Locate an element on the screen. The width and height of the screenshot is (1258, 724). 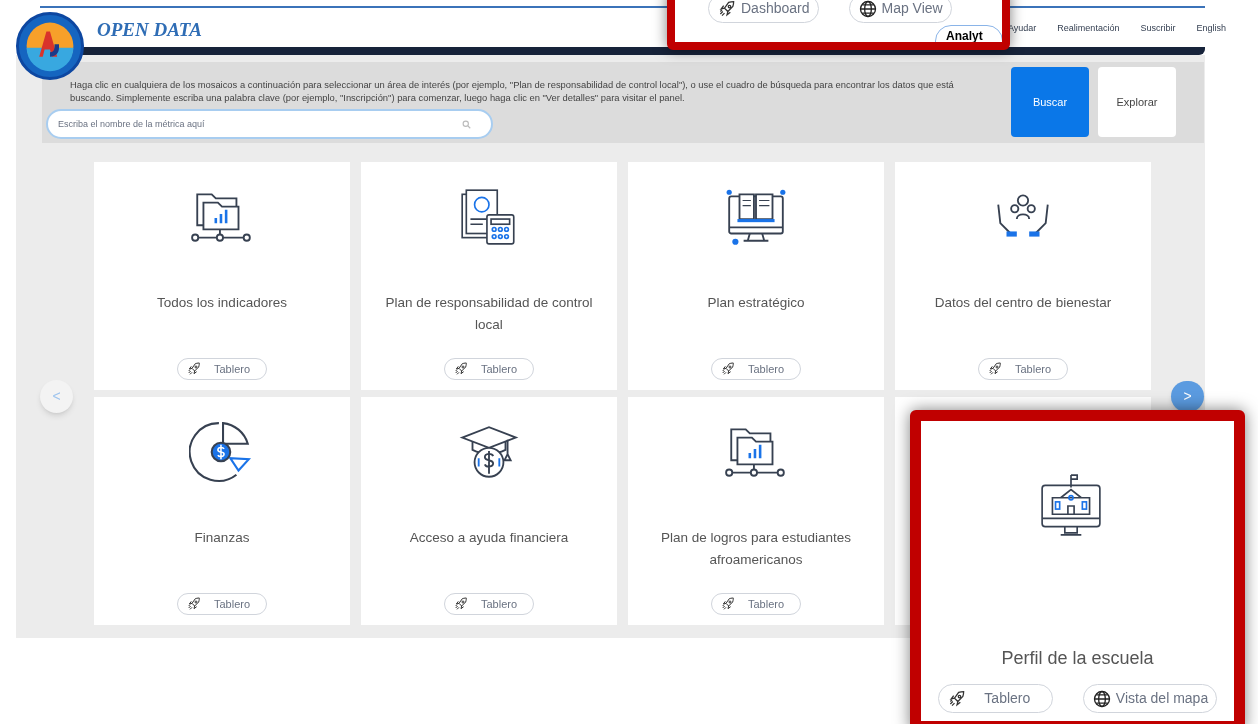
nav-link: Realimentación is located at coordinates (1088, 29).